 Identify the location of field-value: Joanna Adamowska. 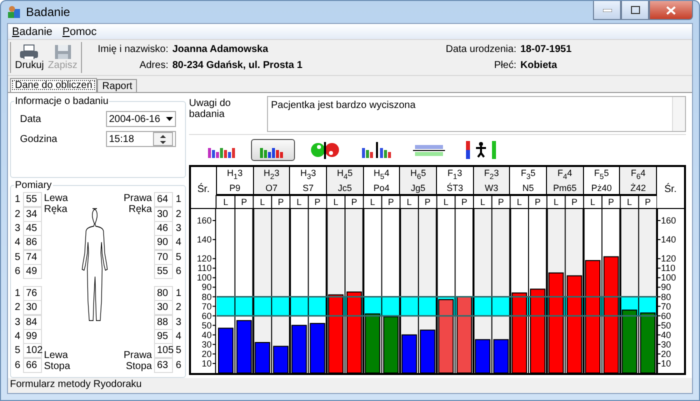
(221, 50).